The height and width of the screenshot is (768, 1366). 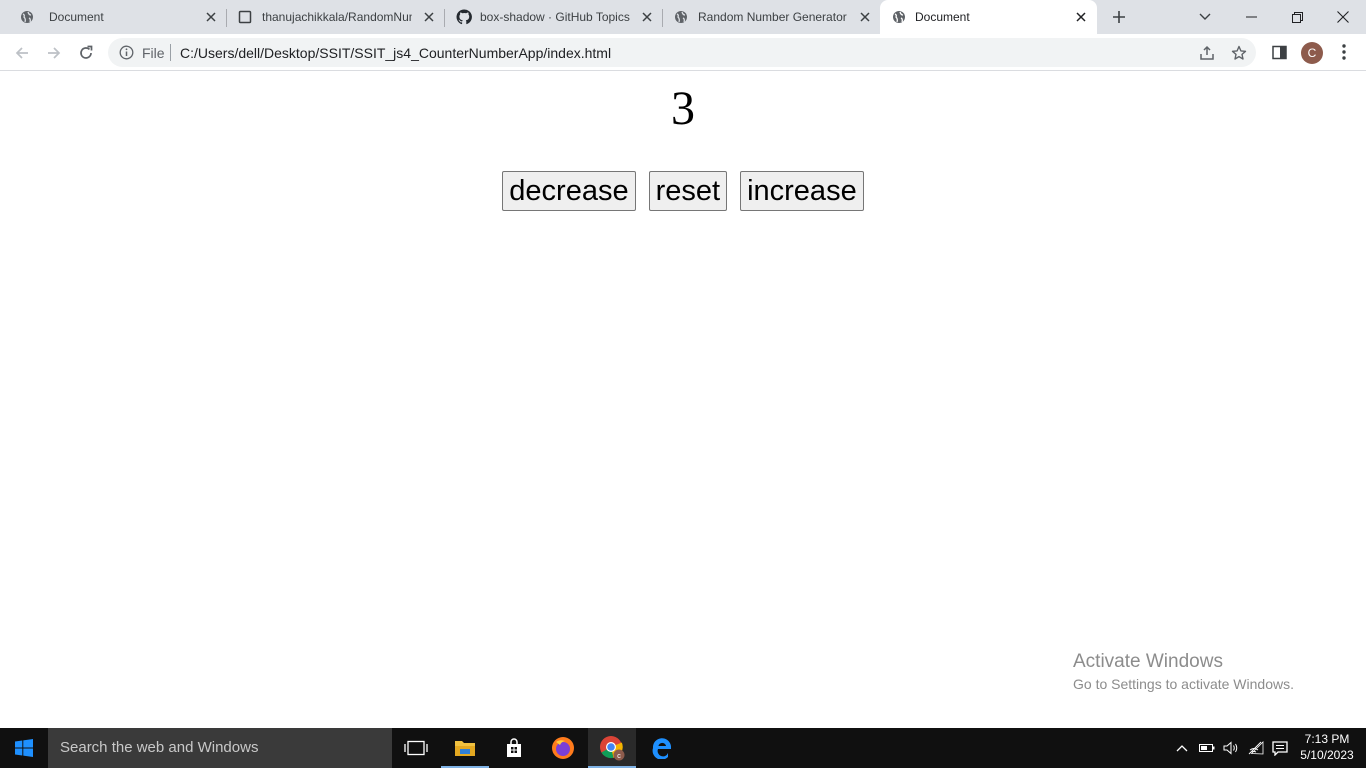 I want to click on battery-icon, so click(x=1207, y=748).